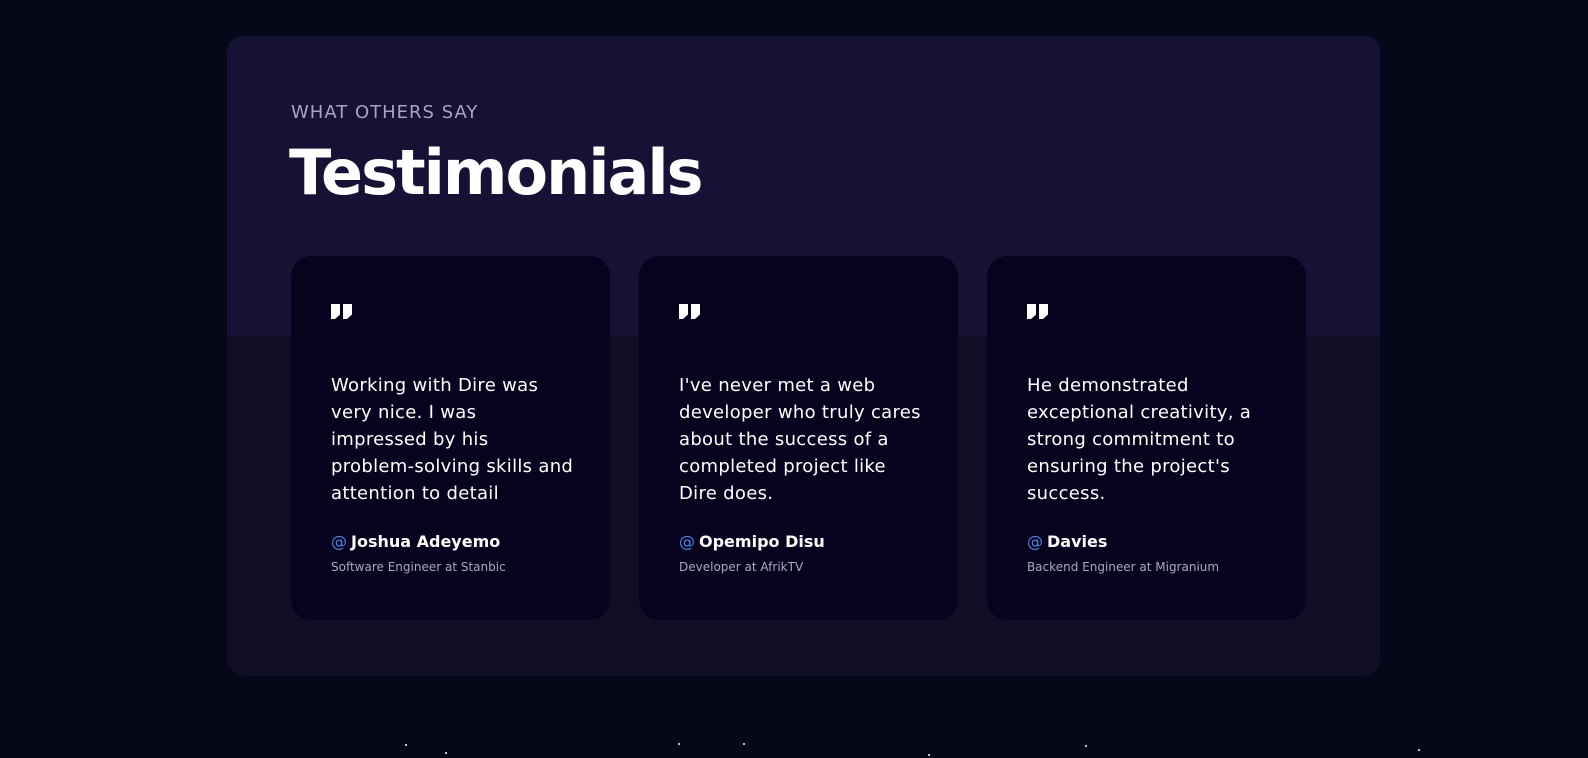 This screenshot has height=758, width=1588. What do you see at coordinates (741, 567) in the screenshot?
I see `author-role: Developer at AfrikTV` at bounding box center [741, 567].